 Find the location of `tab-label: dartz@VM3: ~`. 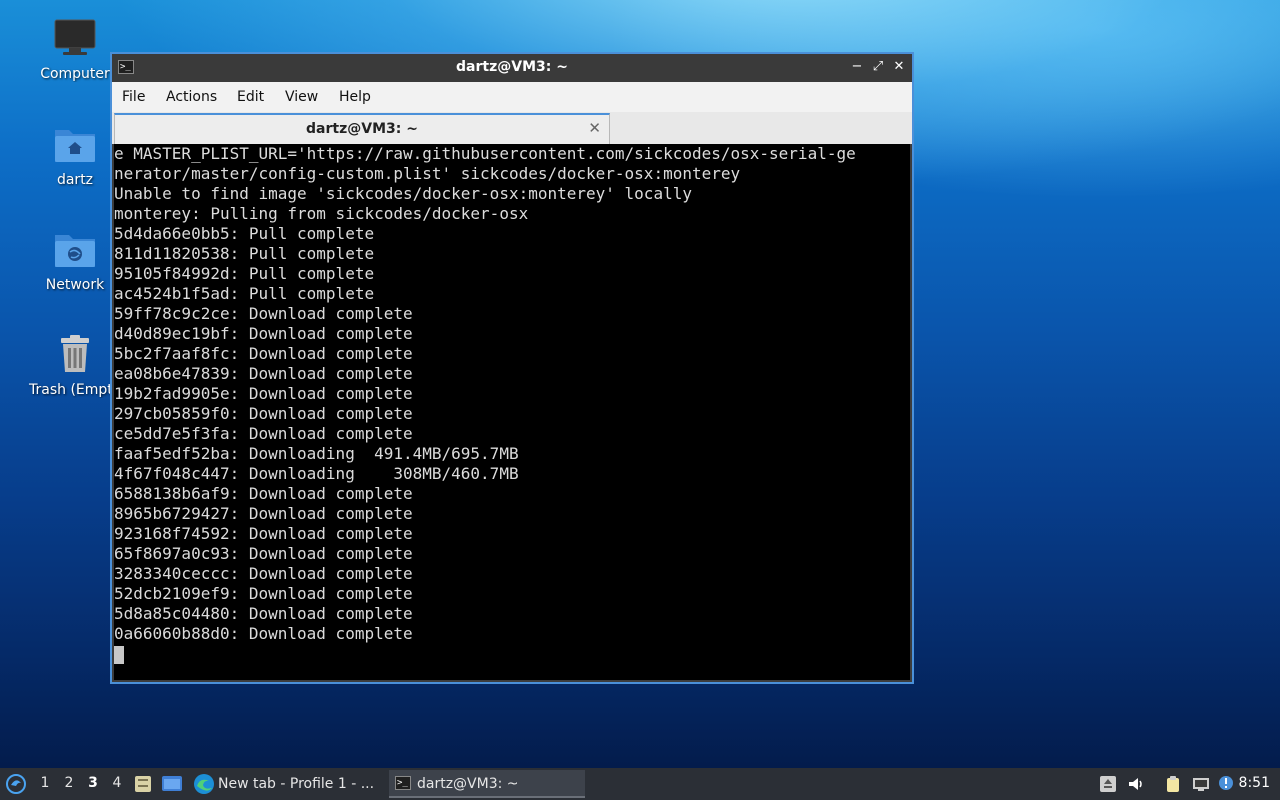

tab-label: dartz@VM3: ~ is located at coordinates (362, 129).